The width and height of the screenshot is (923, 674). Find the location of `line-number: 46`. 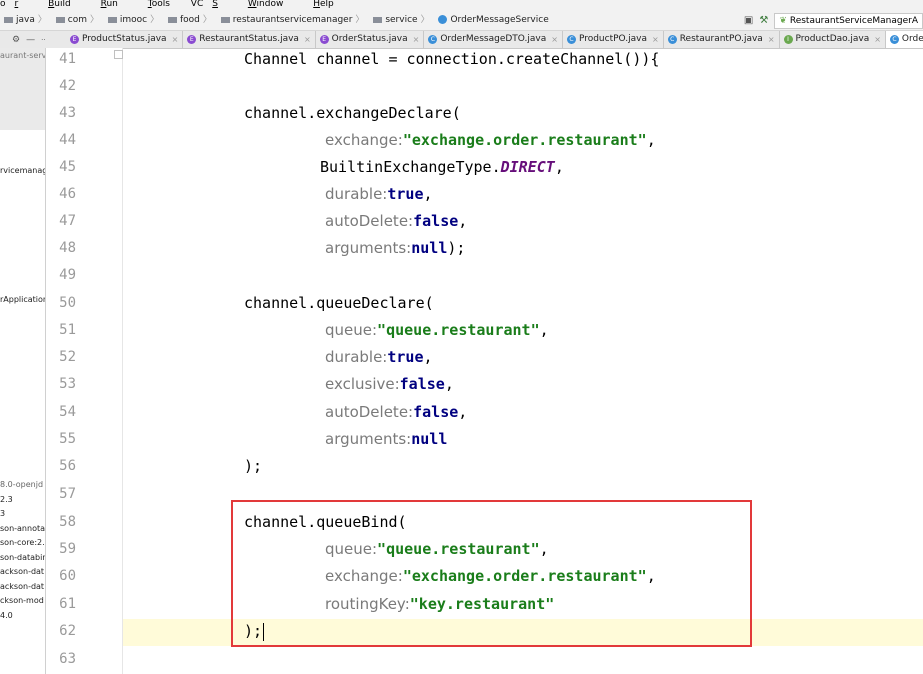

line-number: 46 is located at coordinates (67, 194).